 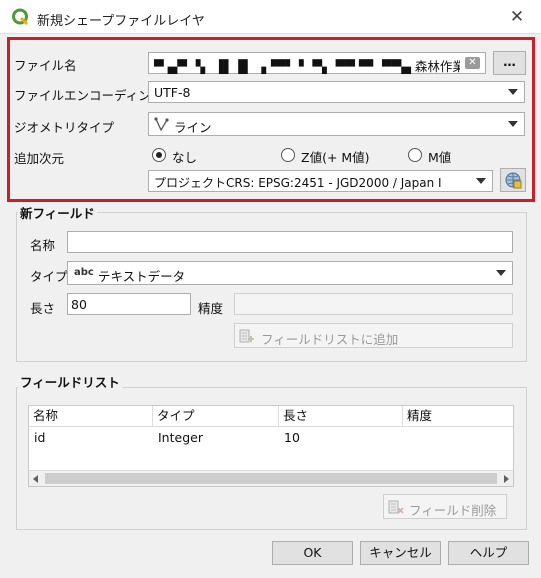 I want to click on column-header-length: 長さ, so click(x=341, y=416).